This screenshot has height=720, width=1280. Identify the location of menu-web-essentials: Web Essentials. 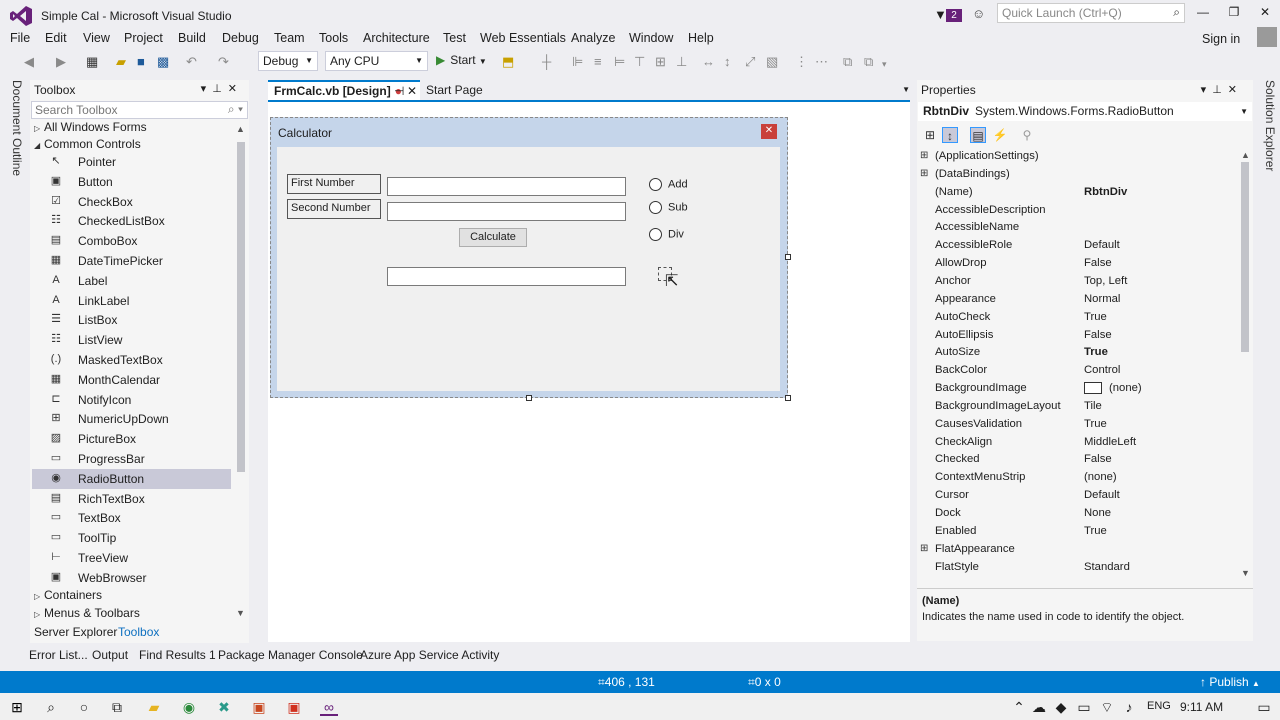
(523, 38).